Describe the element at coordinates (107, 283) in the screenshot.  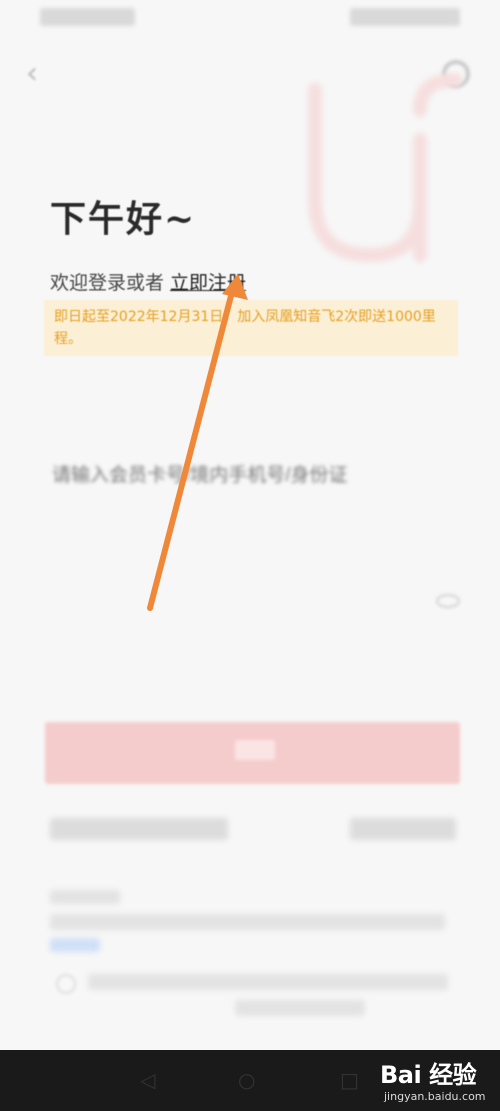
I see `welcome-text: 欢迎登录或者` at that location.